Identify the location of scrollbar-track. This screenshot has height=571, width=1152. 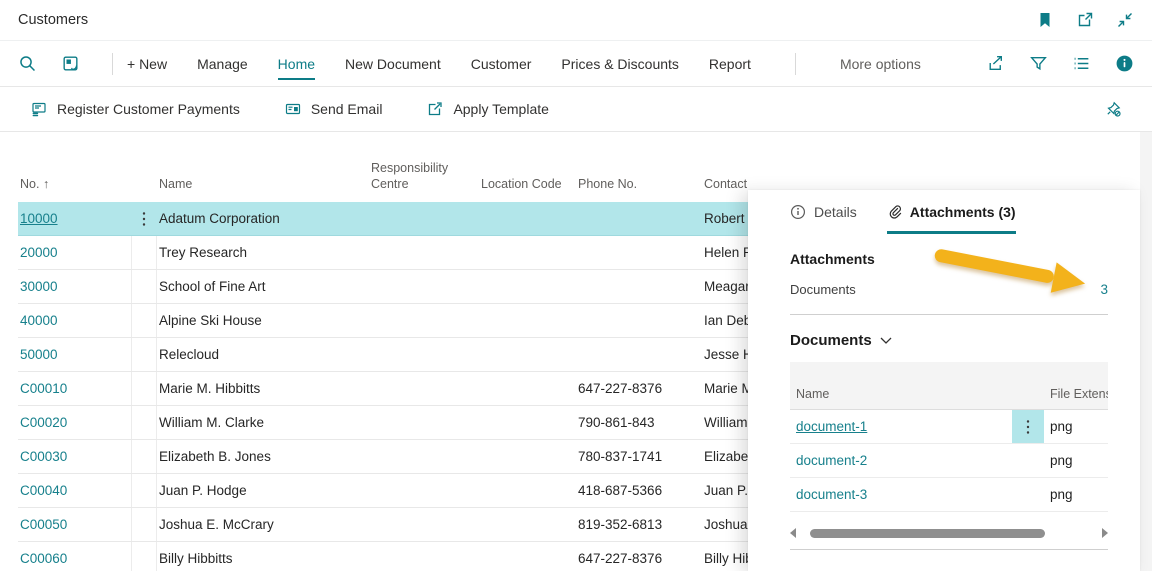
(949, 533).